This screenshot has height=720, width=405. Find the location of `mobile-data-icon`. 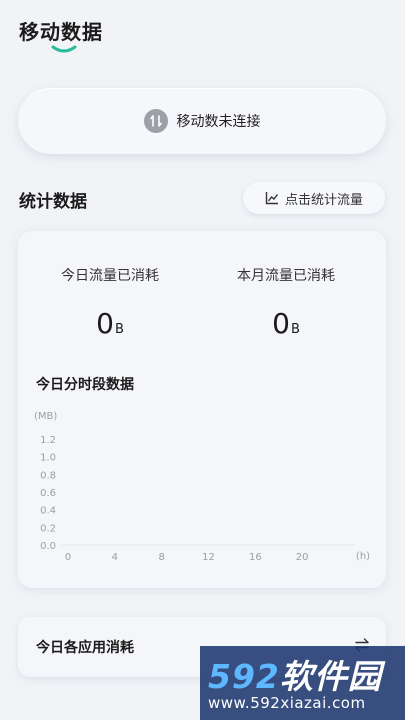

mobile-data-icon is located at coordinates (155, 121).